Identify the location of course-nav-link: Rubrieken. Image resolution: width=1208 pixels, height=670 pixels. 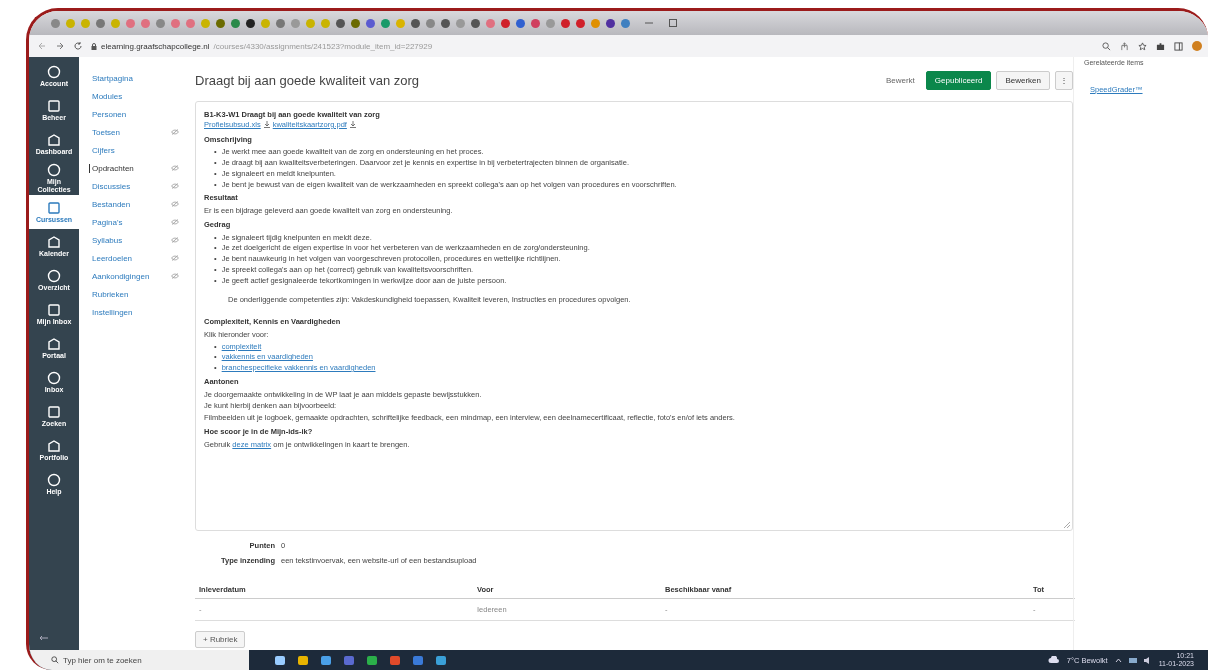
(109, 294).